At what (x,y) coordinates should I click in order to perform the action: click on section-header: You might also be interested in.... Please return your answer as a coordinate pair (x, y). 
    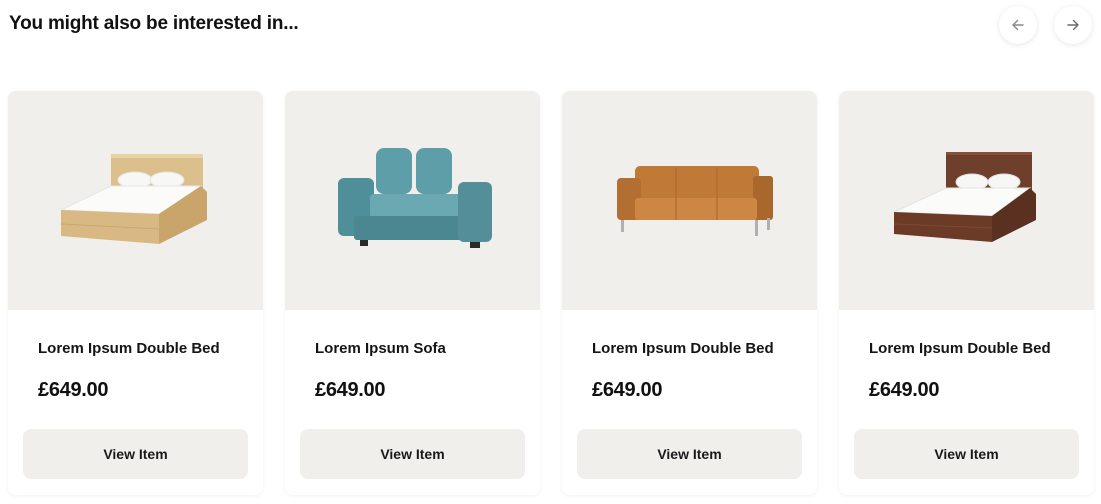
    Looking at the image, I should click on (550, 30).